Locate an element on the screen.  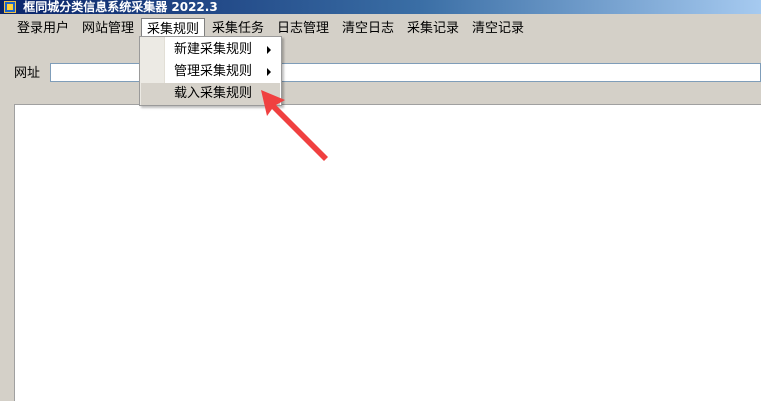
menu-item-manage-rules: 管理采集规则 is located at coordinates (210, 72).